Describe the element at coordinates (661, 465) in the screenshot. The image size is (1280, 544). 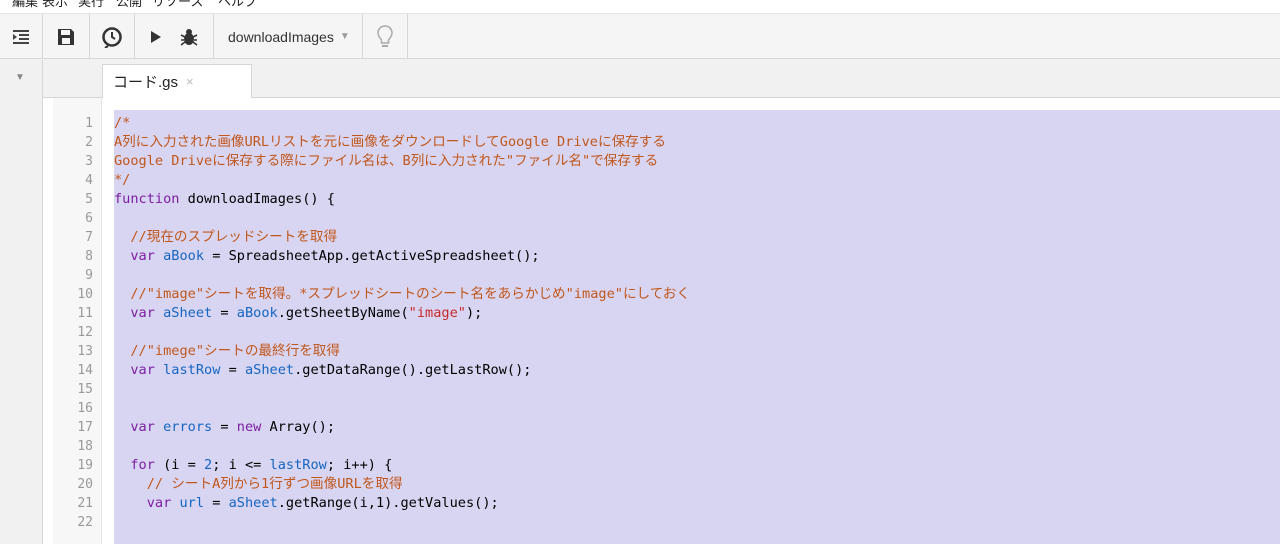
I see `code-line: 19 for (i = 2; i <= lastRow; i++) {` at that location.